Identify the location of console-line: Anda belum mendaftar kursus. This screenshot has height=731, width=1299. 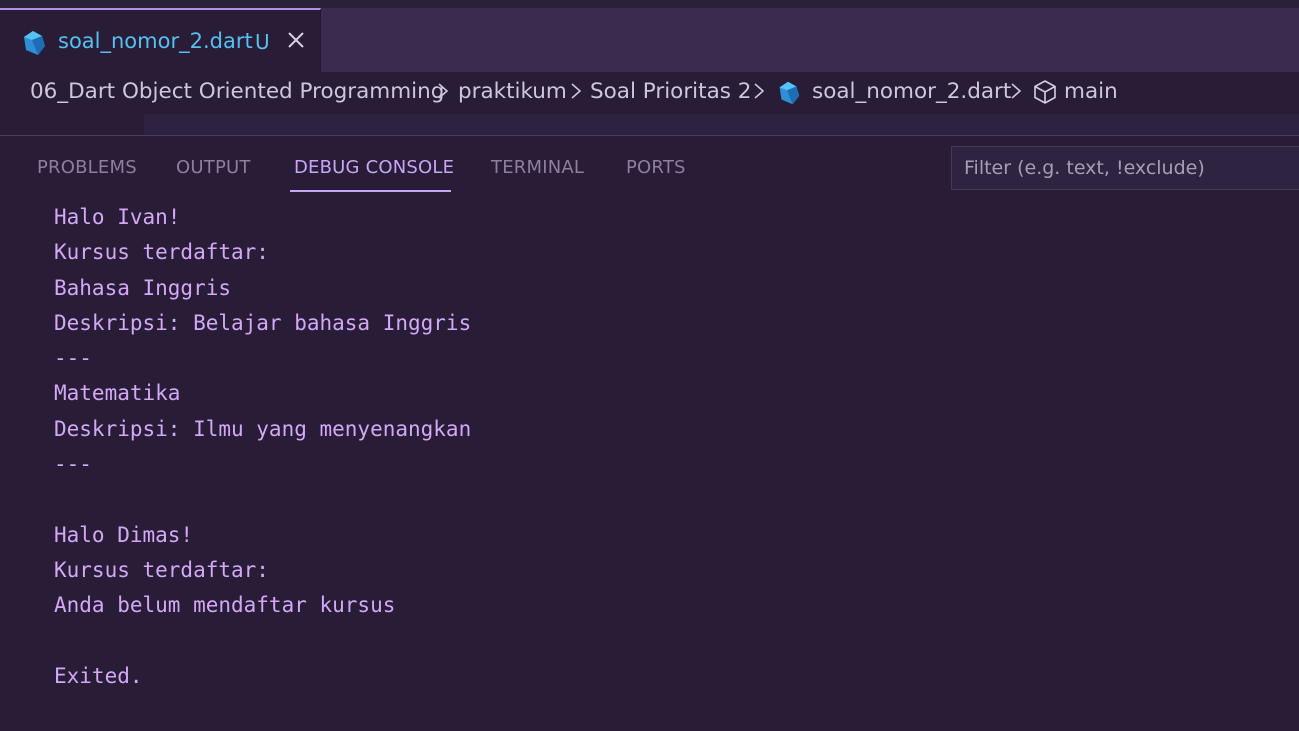
(225, 605).